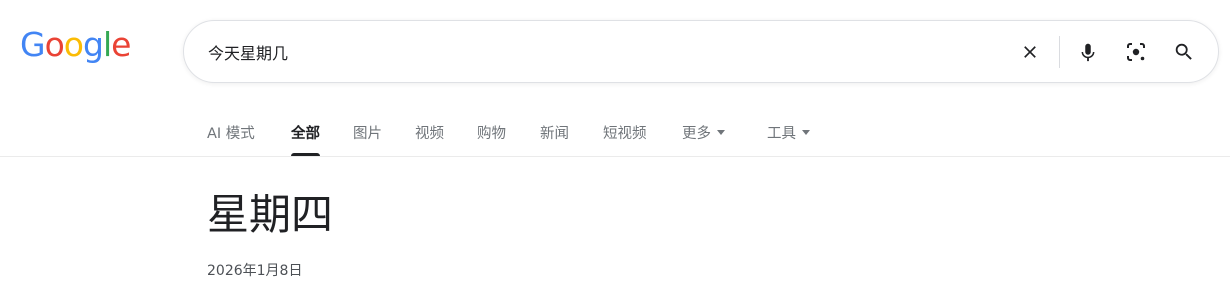  What do you see at coordinates (33, 44) in the screenshot?
I see `logo-letter: G` at bounding box center [33, 44].